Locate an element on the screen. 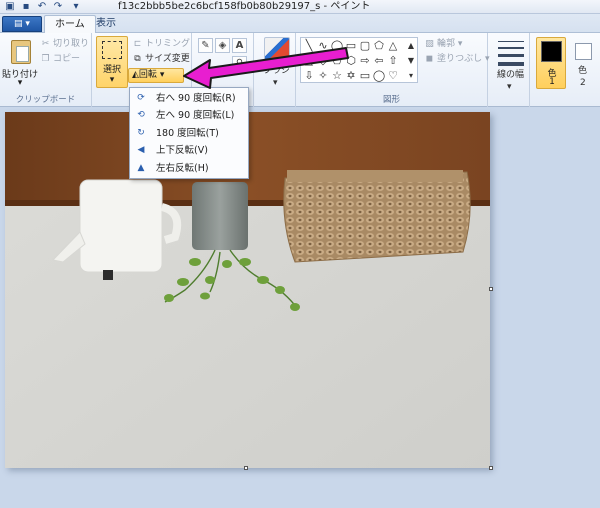 This screenshot has height=508, width=600. resize-button: ⧉ サイズ変更 is located at coordinates (160, 59).